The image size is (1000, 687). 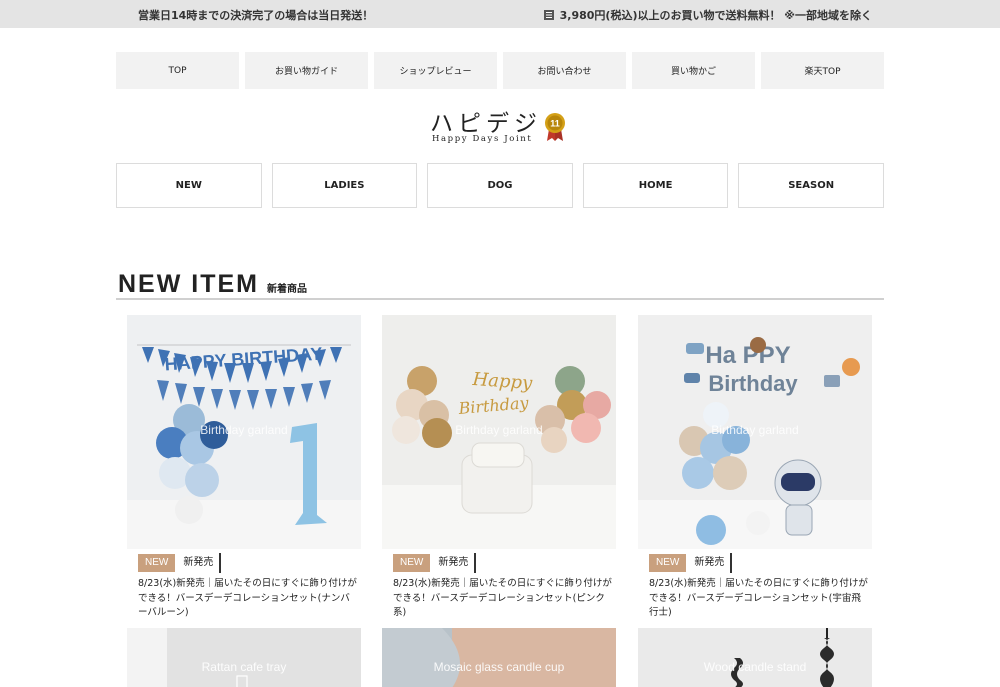 What do you see at coordinates (256, 15) in the screenshot?
I see `same-day-shipping-notice: 営業日14時までの決済完了の場合は当日発送！` at bounding box center [256, 15].